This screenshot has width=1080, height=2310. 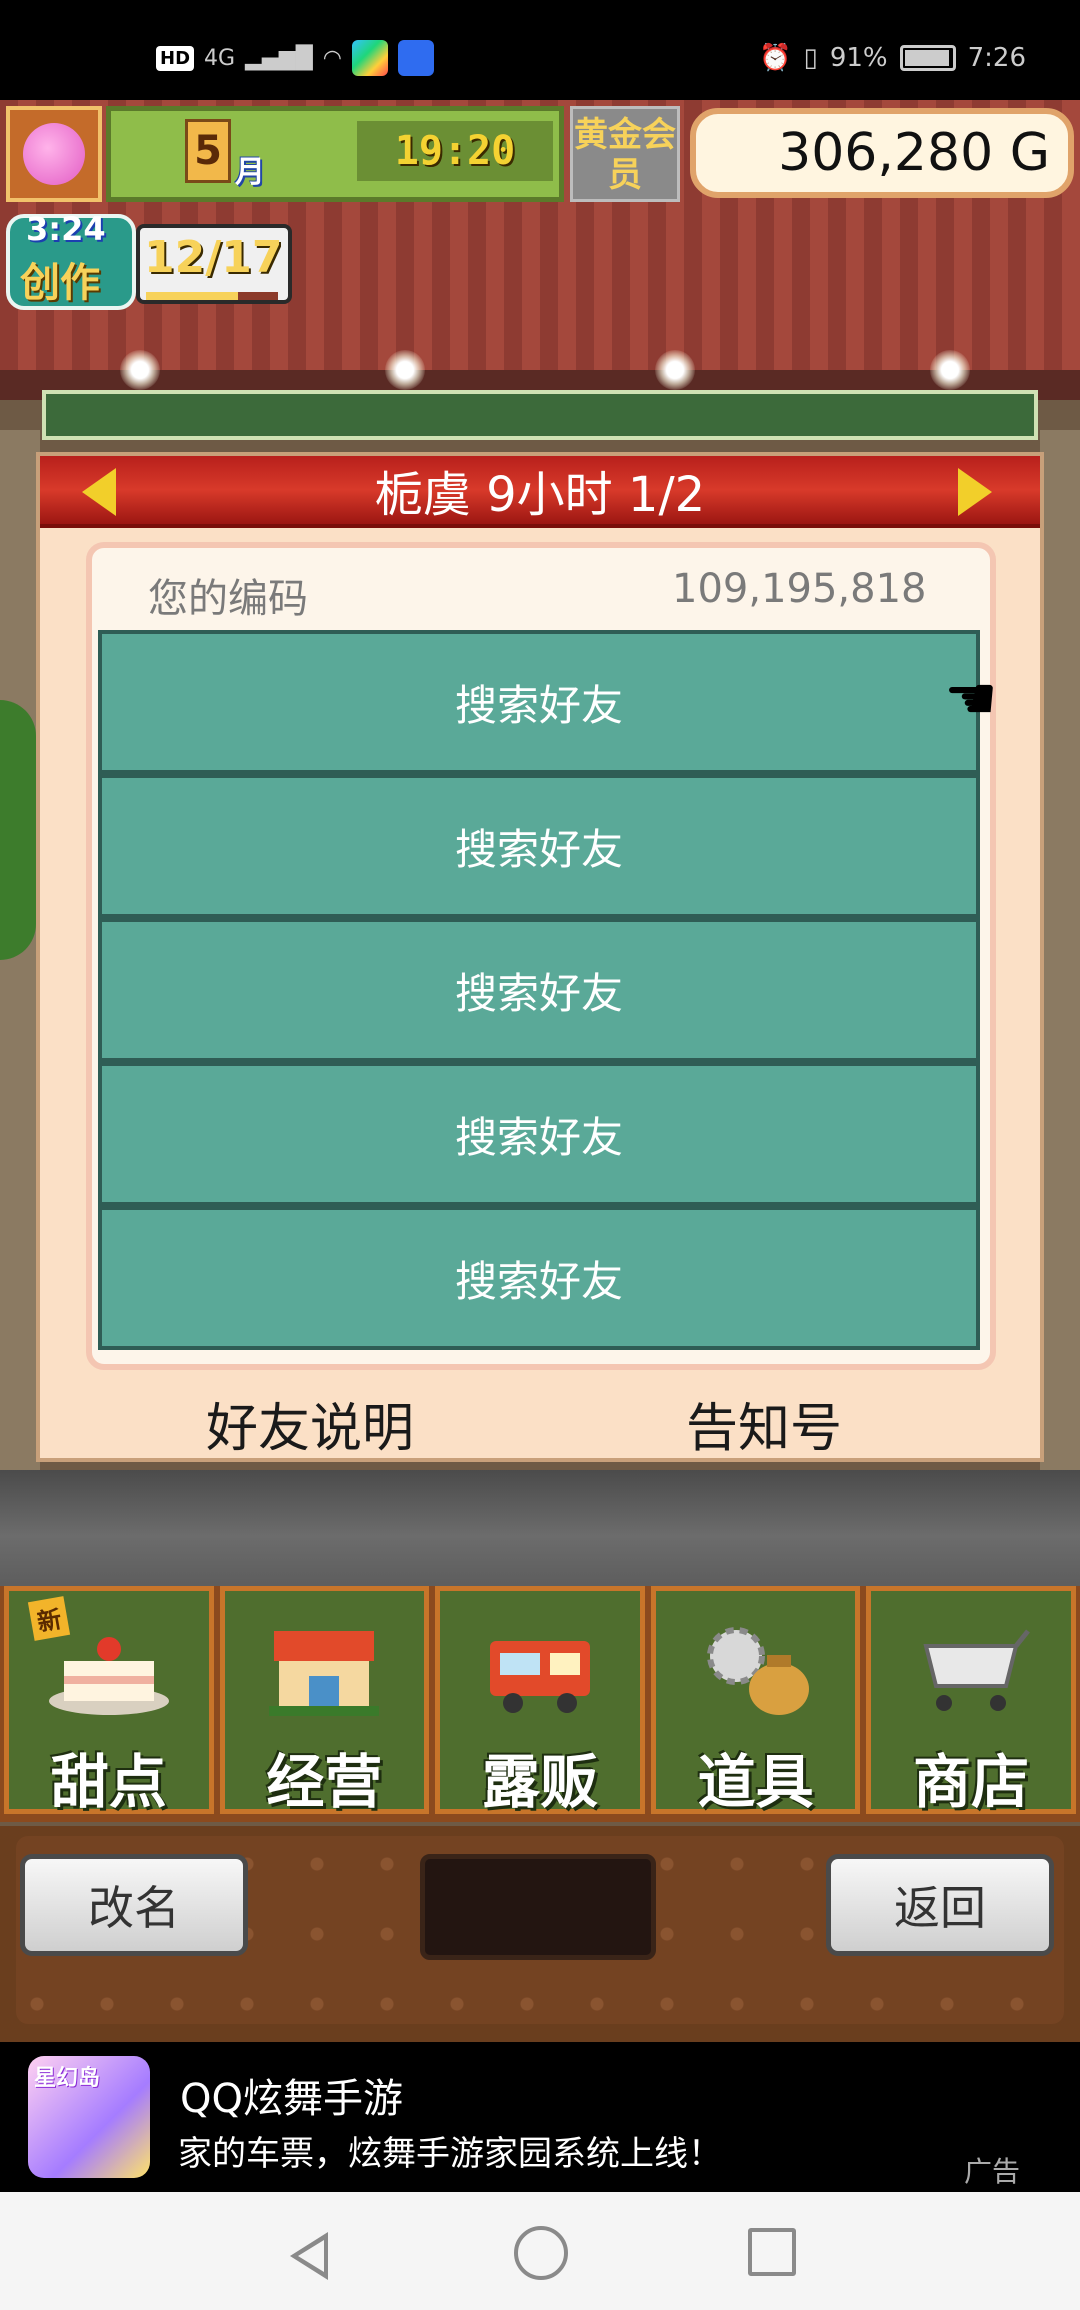 What do you see at coordinates (540, 1671) in the screenshot?
I see `food-truck-icon` at bounding box center [540, 1671].